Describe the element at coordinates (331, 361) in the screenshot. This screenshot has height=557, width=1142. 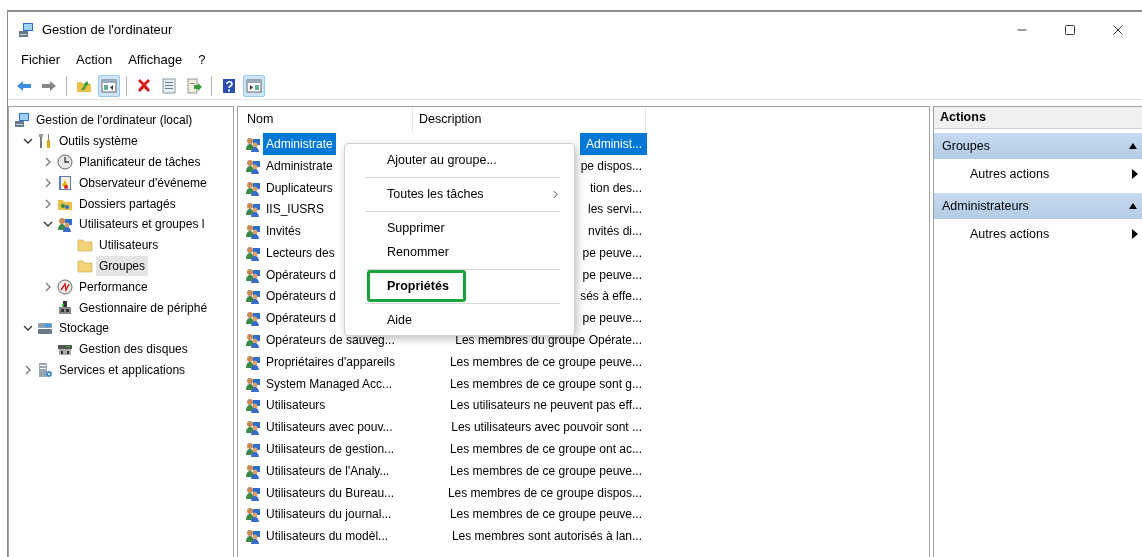
I see `group-name: Propriétaires d'appareils` at that location.